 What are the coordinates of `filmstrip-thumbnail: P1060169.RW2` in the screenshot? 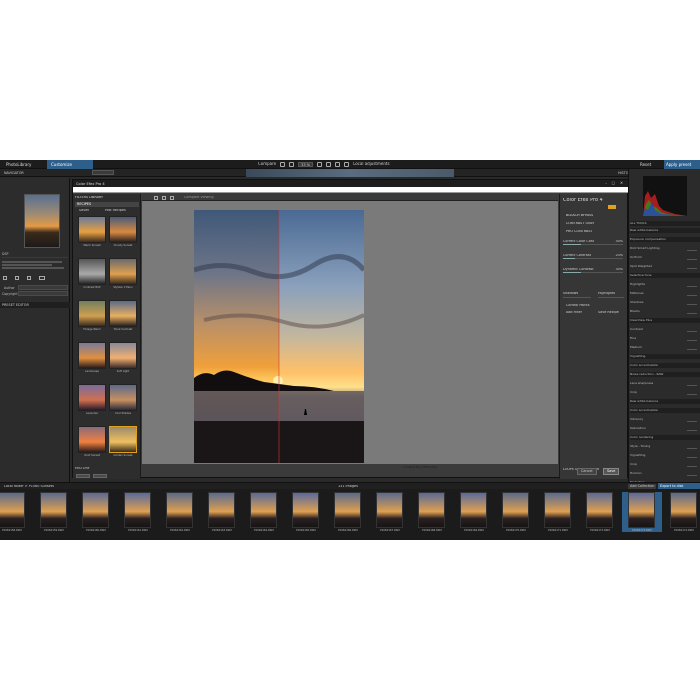 It's located at (474, 512).